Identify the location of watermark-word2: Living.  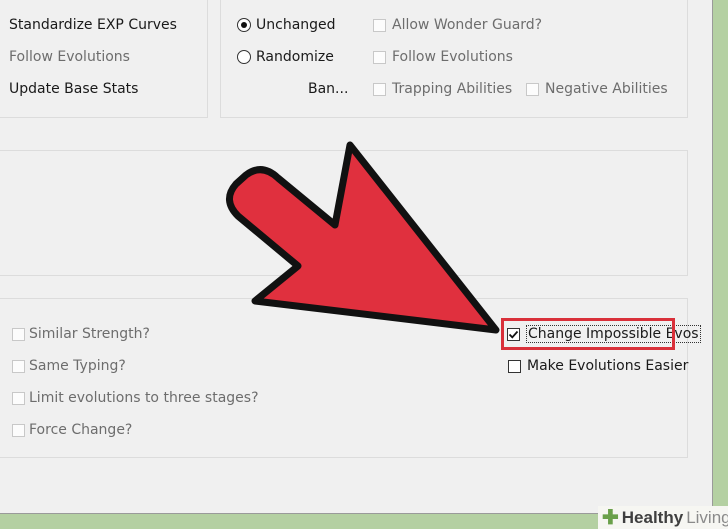
(707, 517).